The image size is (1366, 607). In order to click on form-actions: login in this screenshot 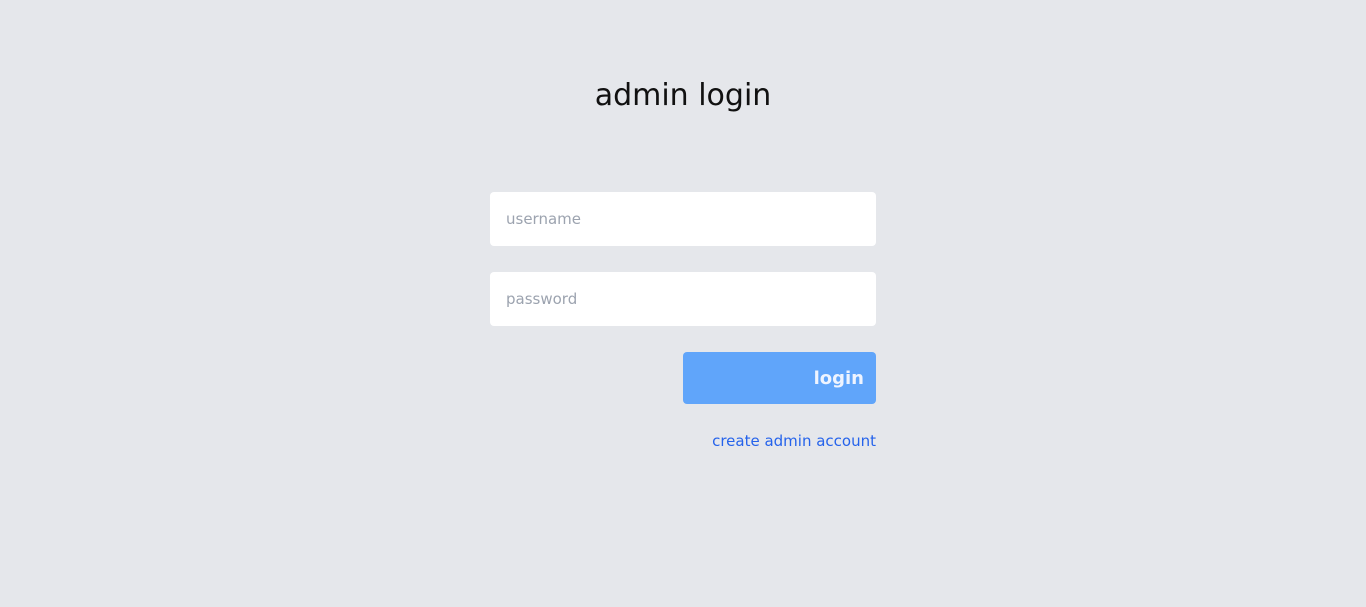, I will do `click(683, 378)`.